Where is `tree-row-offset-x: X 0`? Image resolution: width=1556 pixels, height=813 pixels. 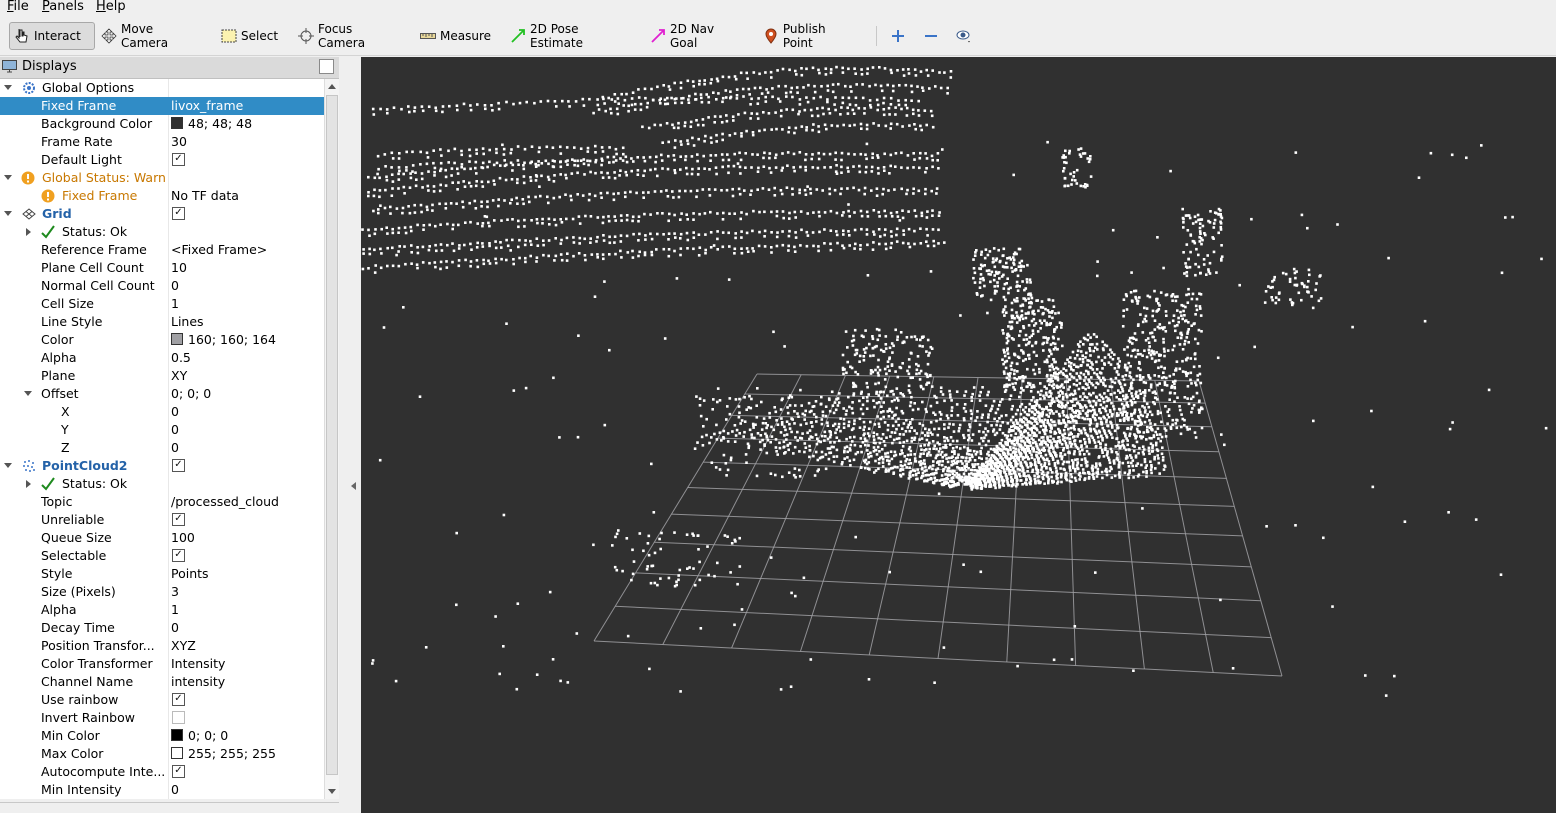 tree-row-offset-x: X 0 is located at coordinates (162, 412).